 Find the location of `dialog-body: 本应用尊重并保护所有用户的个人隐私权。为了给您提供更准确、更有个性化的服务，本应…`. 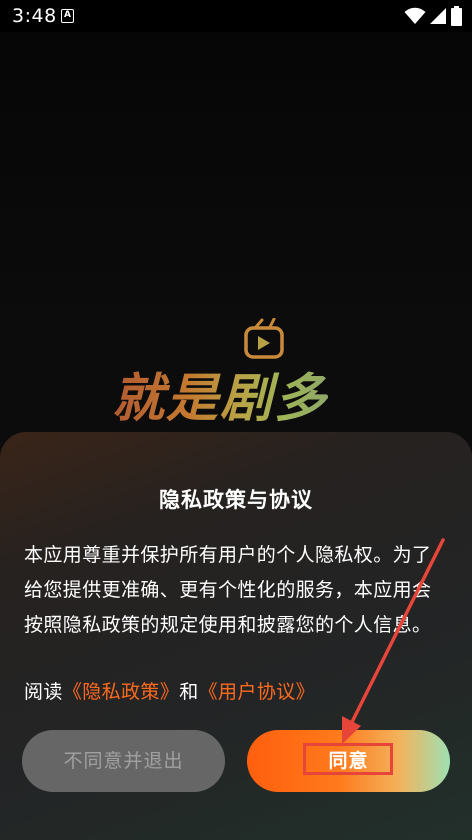

dialog-body: 本应用尊重并保护所有用户的个人隐私权。为了给您提供更准确、更有个性化的服务，本应… is located at coordinates (228, 590).